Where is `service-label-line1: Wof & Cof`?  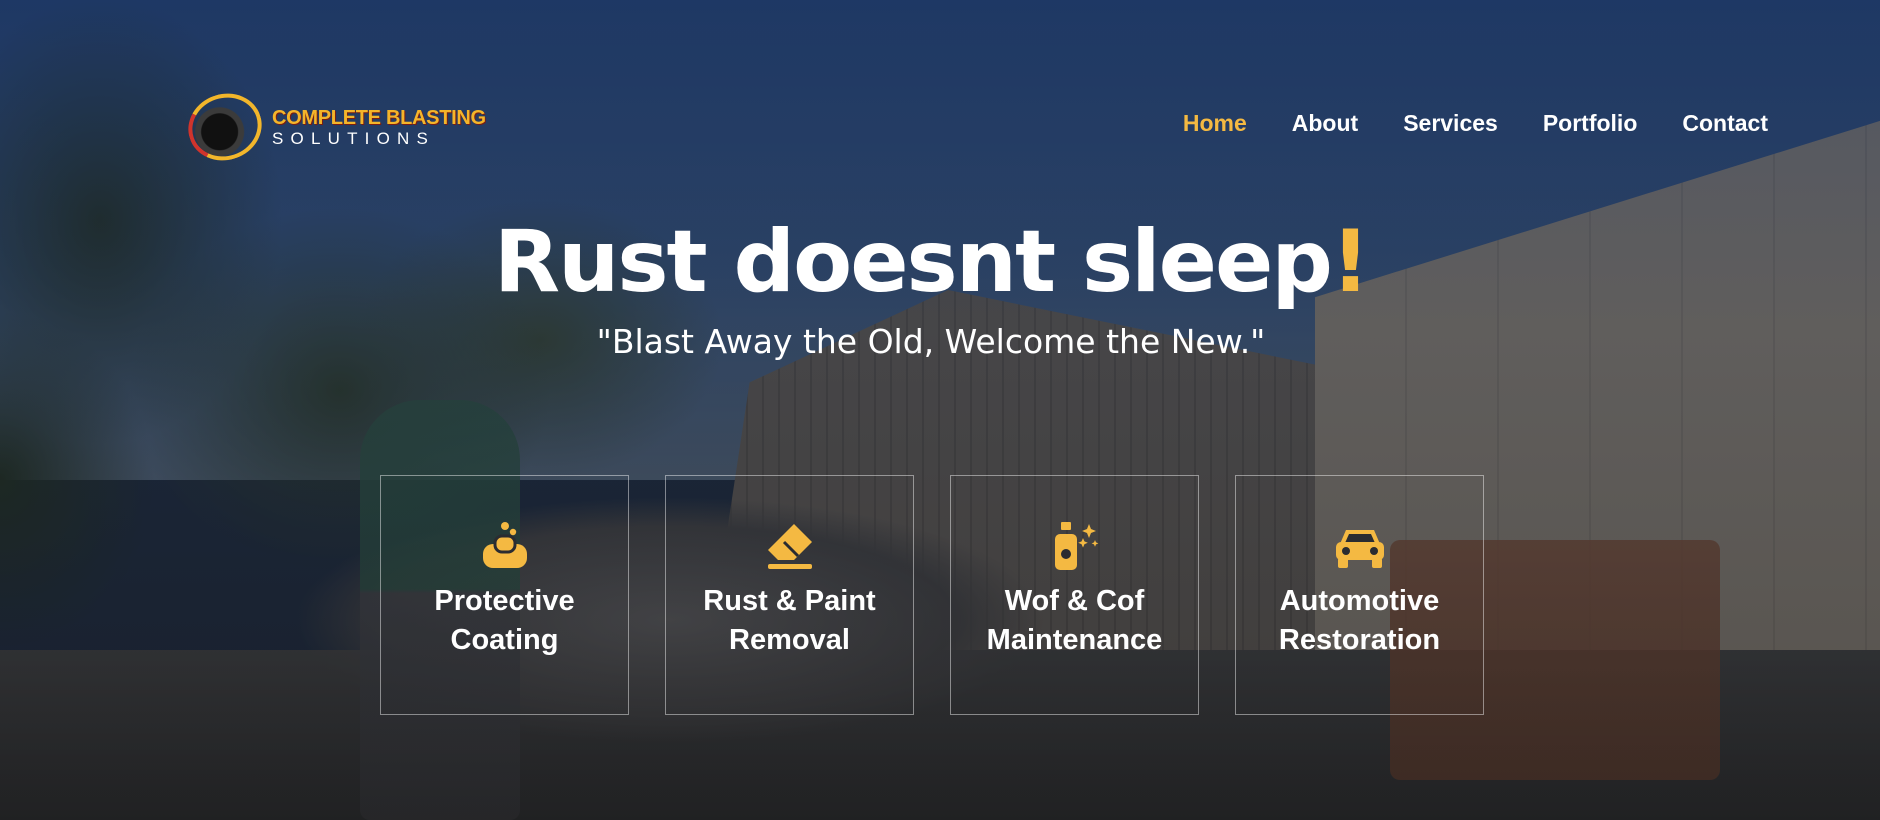 service-label-line1: Wof & Cof is located at coordinates (1074, 601).